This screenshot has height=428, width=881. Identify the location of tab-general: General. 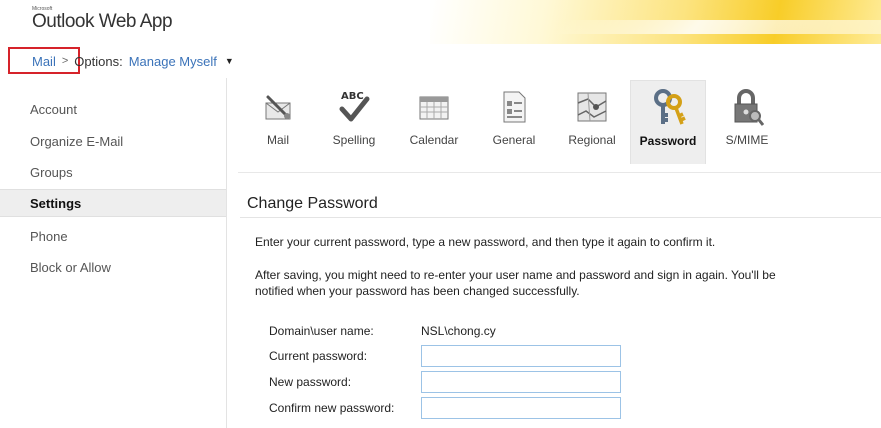
(514, 122).